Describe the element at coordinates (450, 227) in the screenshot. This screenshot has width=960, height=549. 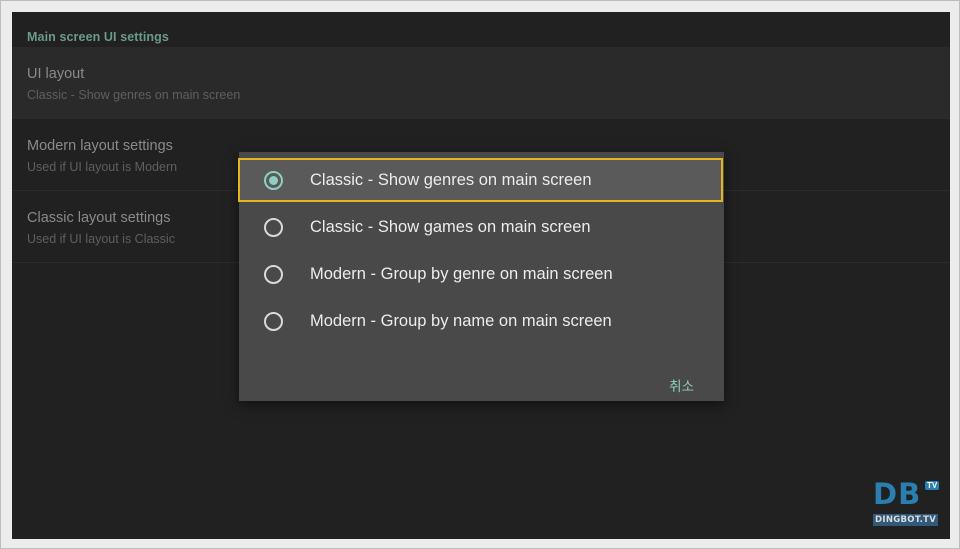
I see `option-label: Classic - Show games on main screen` at that location.